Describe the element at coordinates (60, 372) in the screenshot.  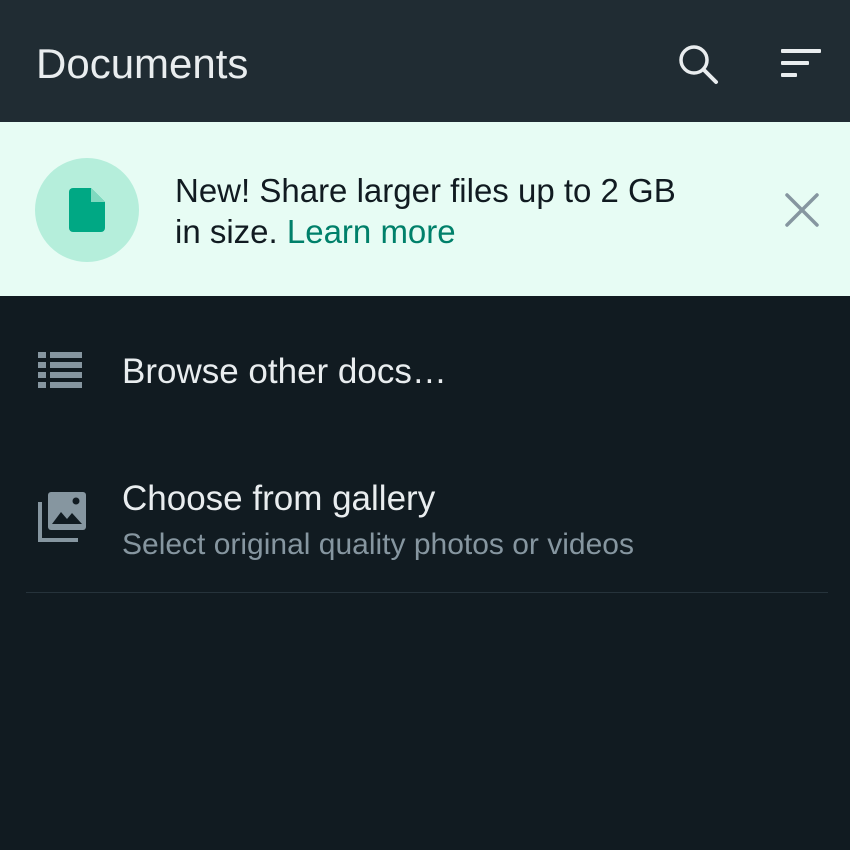
I see `list-icon` at that location.